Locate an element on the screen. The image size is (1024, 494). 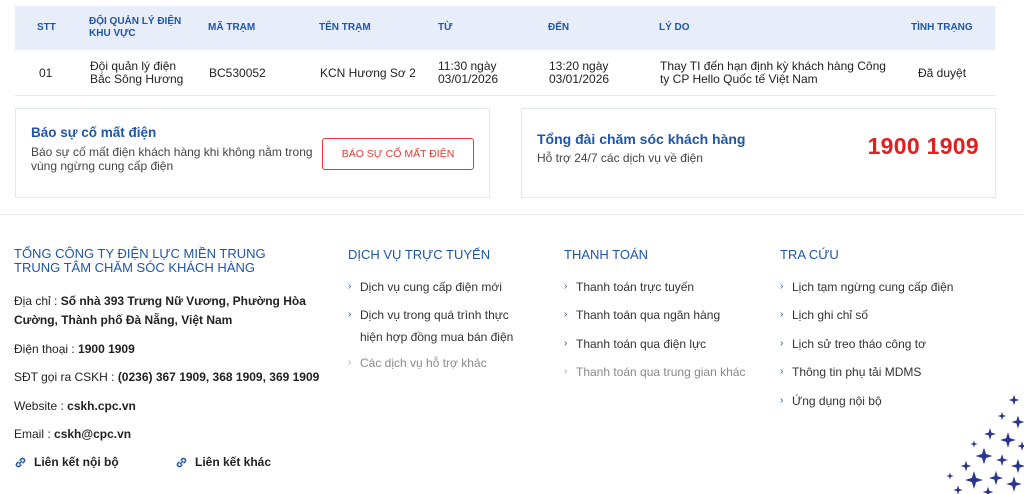
report-outage-title: Báo sự cố mất điện is located at coordinates (94, 132).